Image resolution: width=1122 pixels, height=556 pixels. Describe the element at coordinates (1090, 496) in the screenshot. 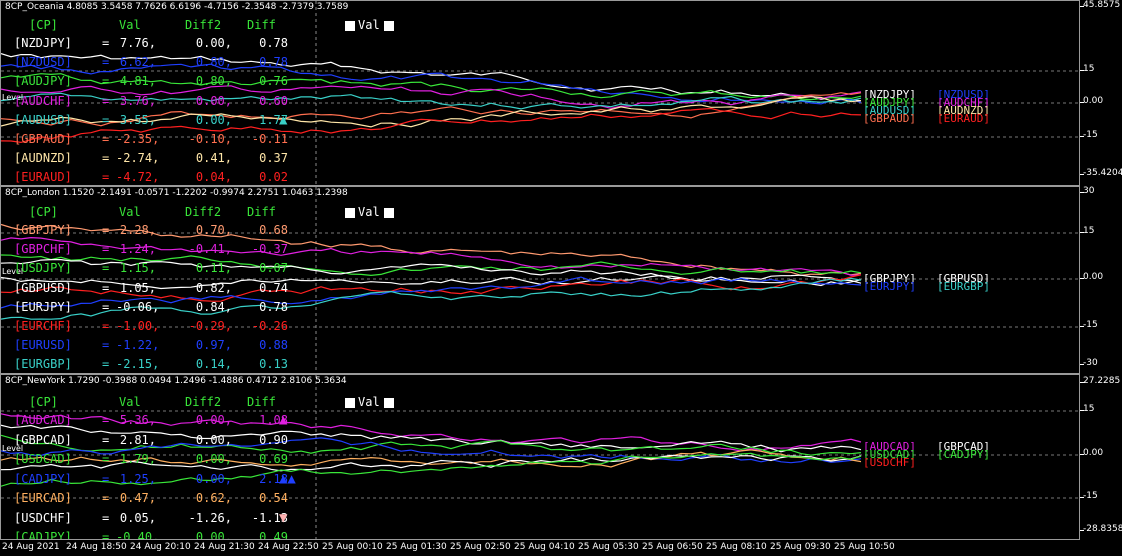

I see `axis-tick-label: -15` at that location.